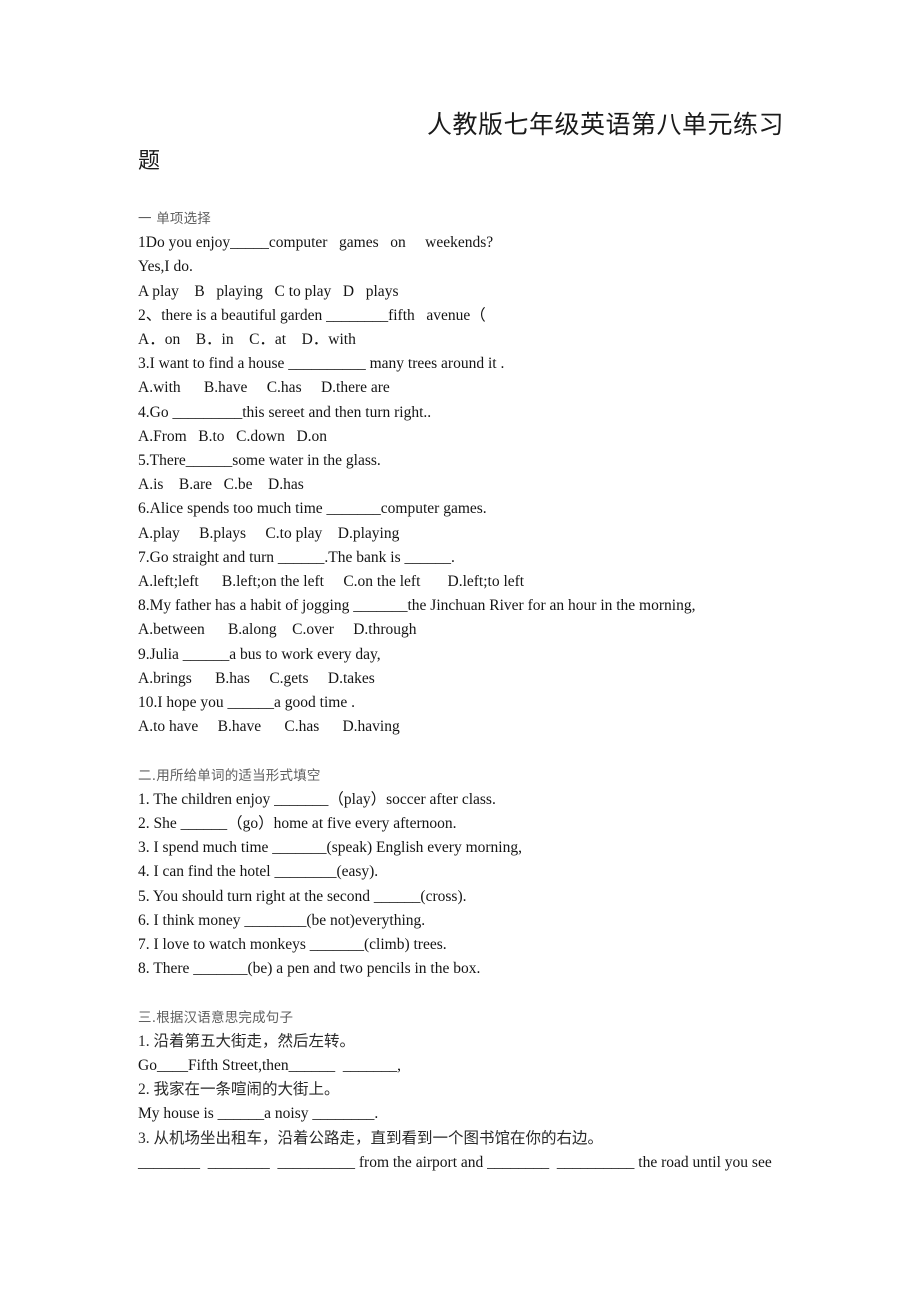 The image size is (920, 1302). What do you see at coordinates (165, 267) in the screenshot?
I see `question-line: Yes,I do.` at bounding box center [165, 267].